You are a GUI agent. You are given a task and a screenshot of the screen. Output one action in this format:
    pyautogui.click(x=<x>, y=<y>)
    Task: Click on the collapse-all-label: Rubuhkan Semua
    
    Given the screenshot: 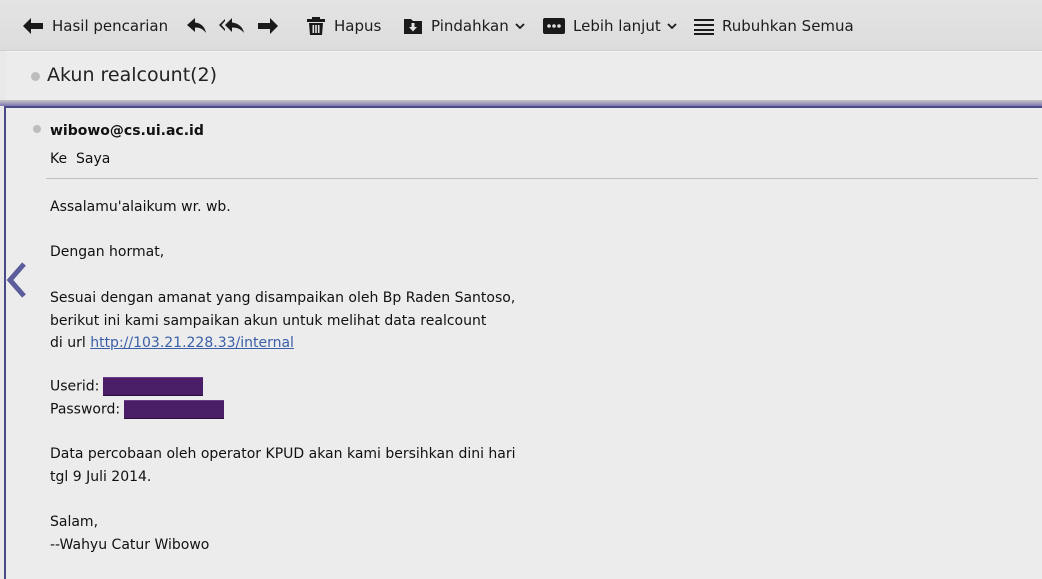 What is the action you would take?
    pyautogui.click(x=788, y=26)
    